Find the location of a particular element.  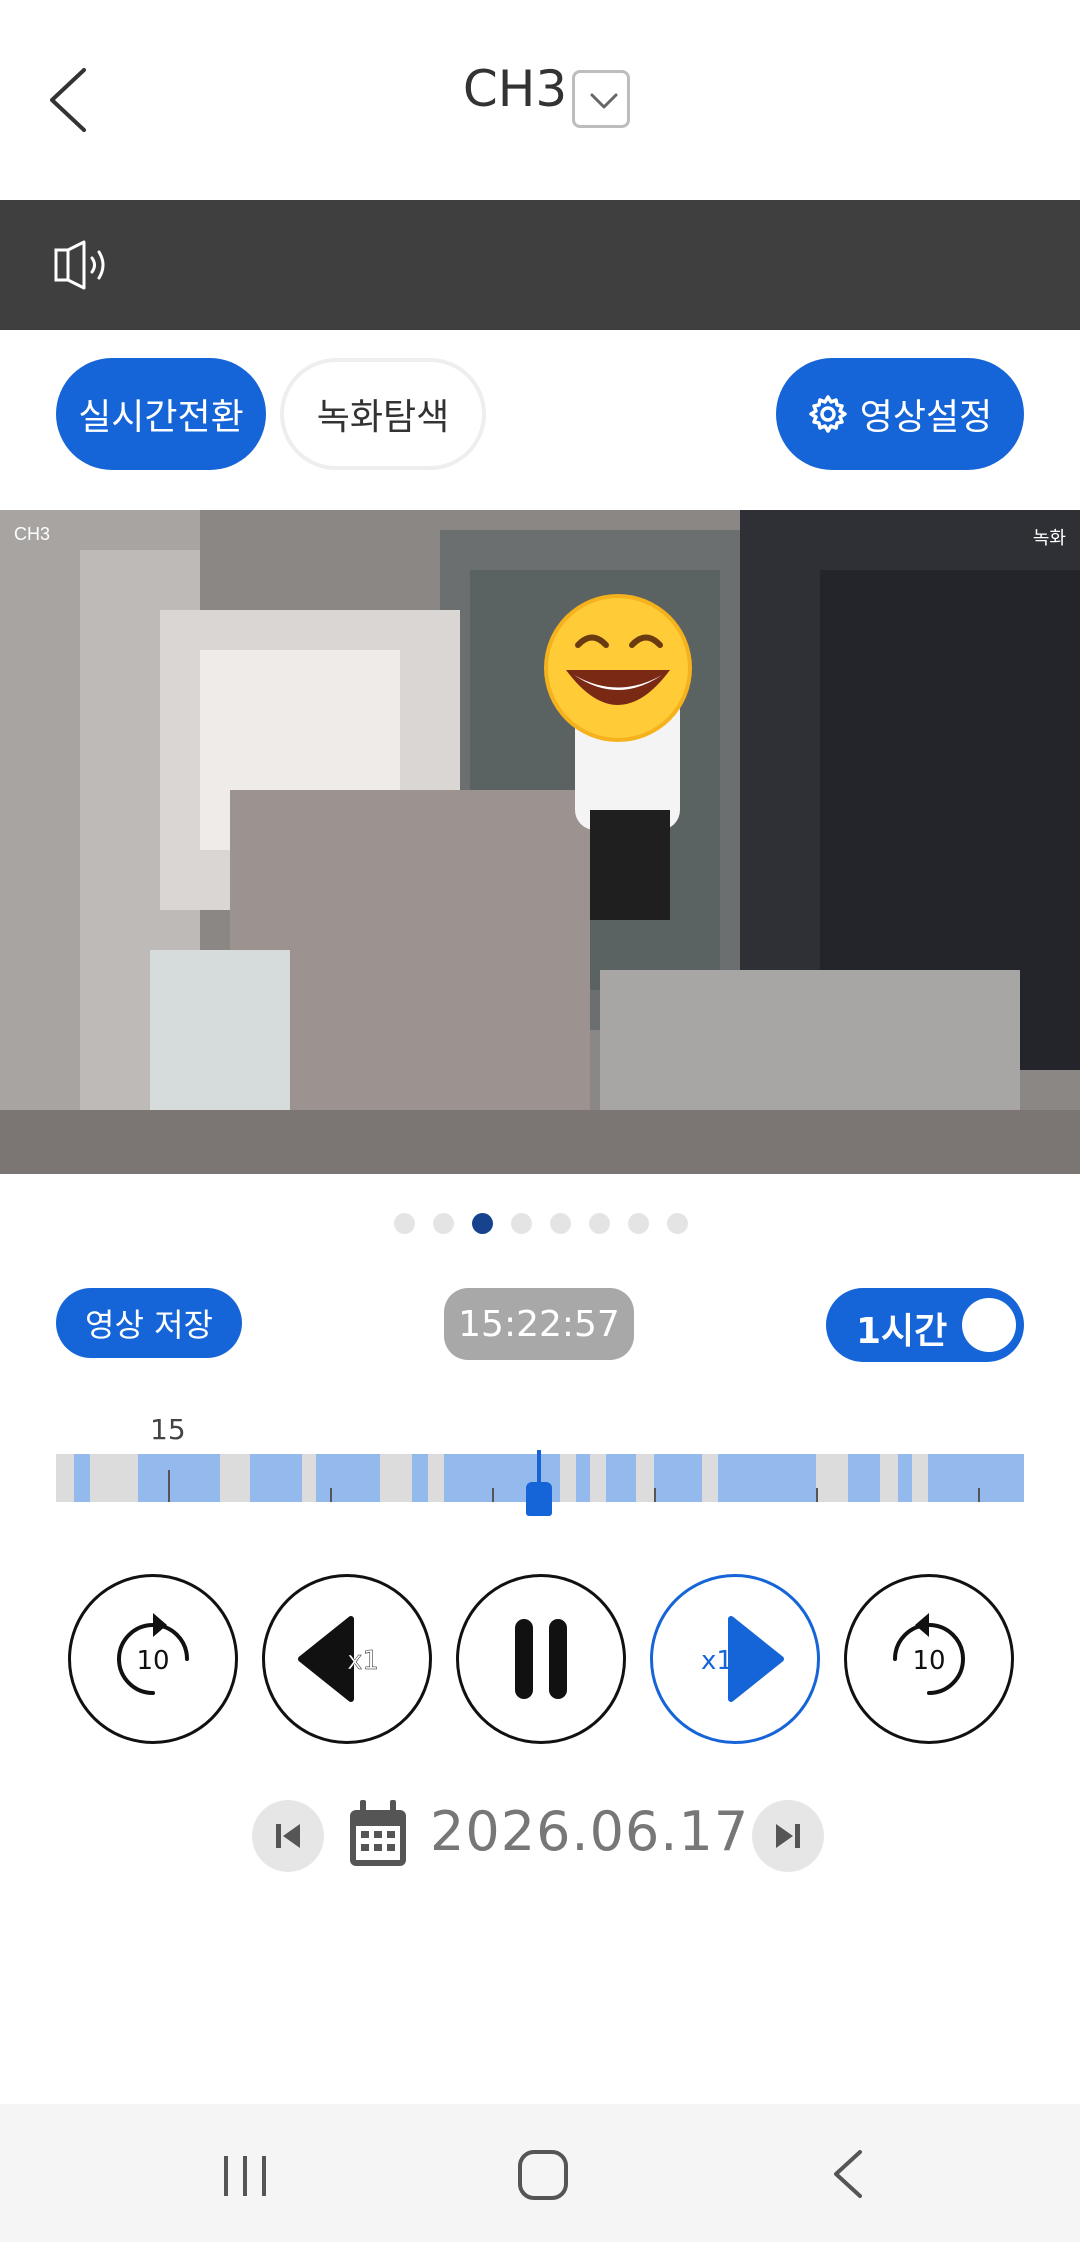

audio-bar is located at coordinates (540, 265).